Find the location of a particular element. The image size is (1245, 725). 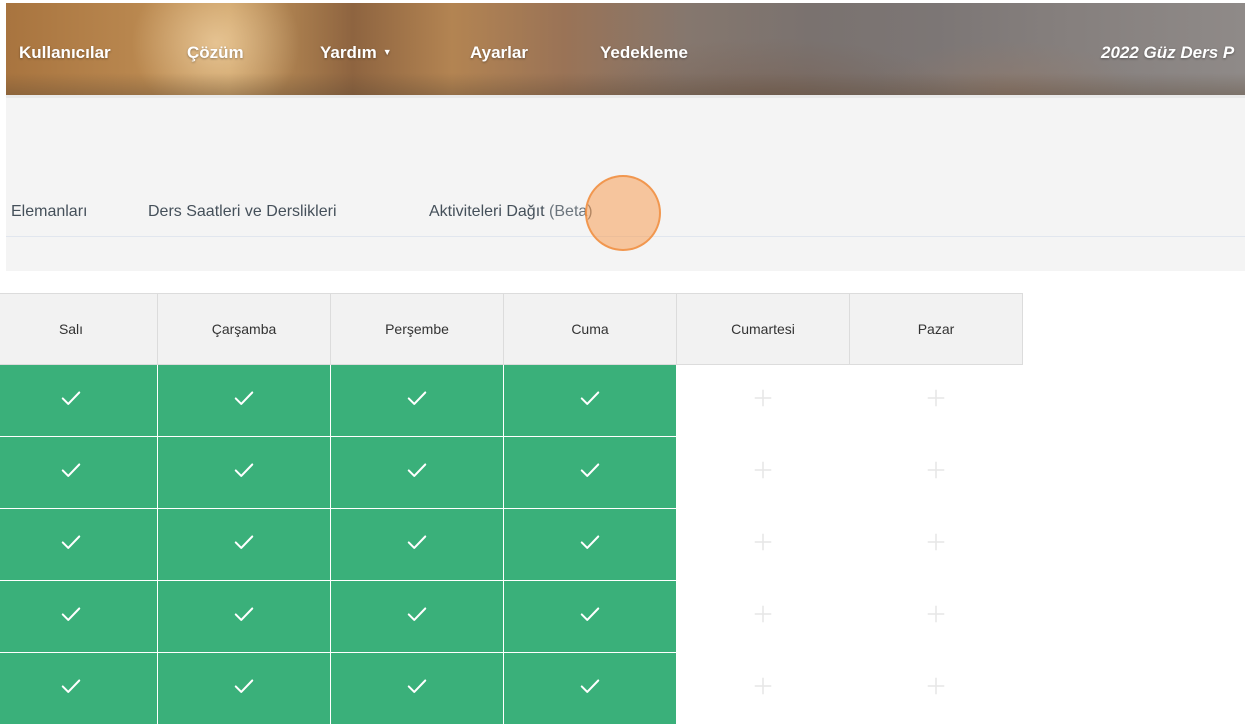

header-persembe: Perşembe is located at coordinates (417, 329).